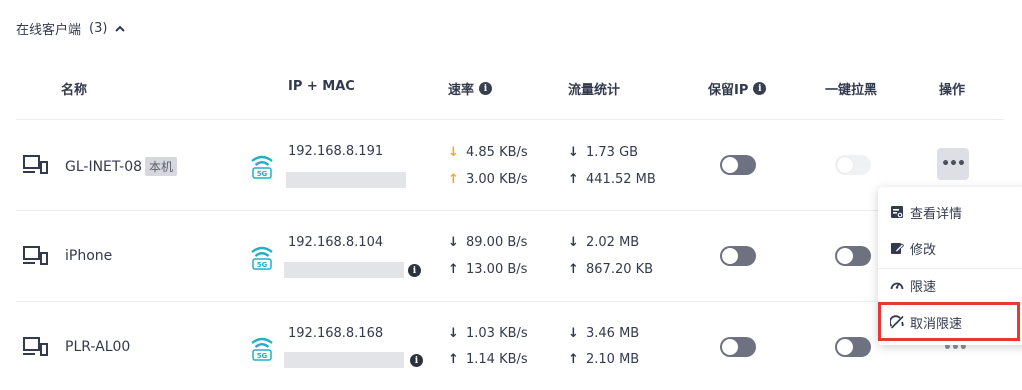 The width and height of the screenshot is (1022, 390). I want to click on rate-down: ↓ 4.85 KB/s, so click(488, 152).